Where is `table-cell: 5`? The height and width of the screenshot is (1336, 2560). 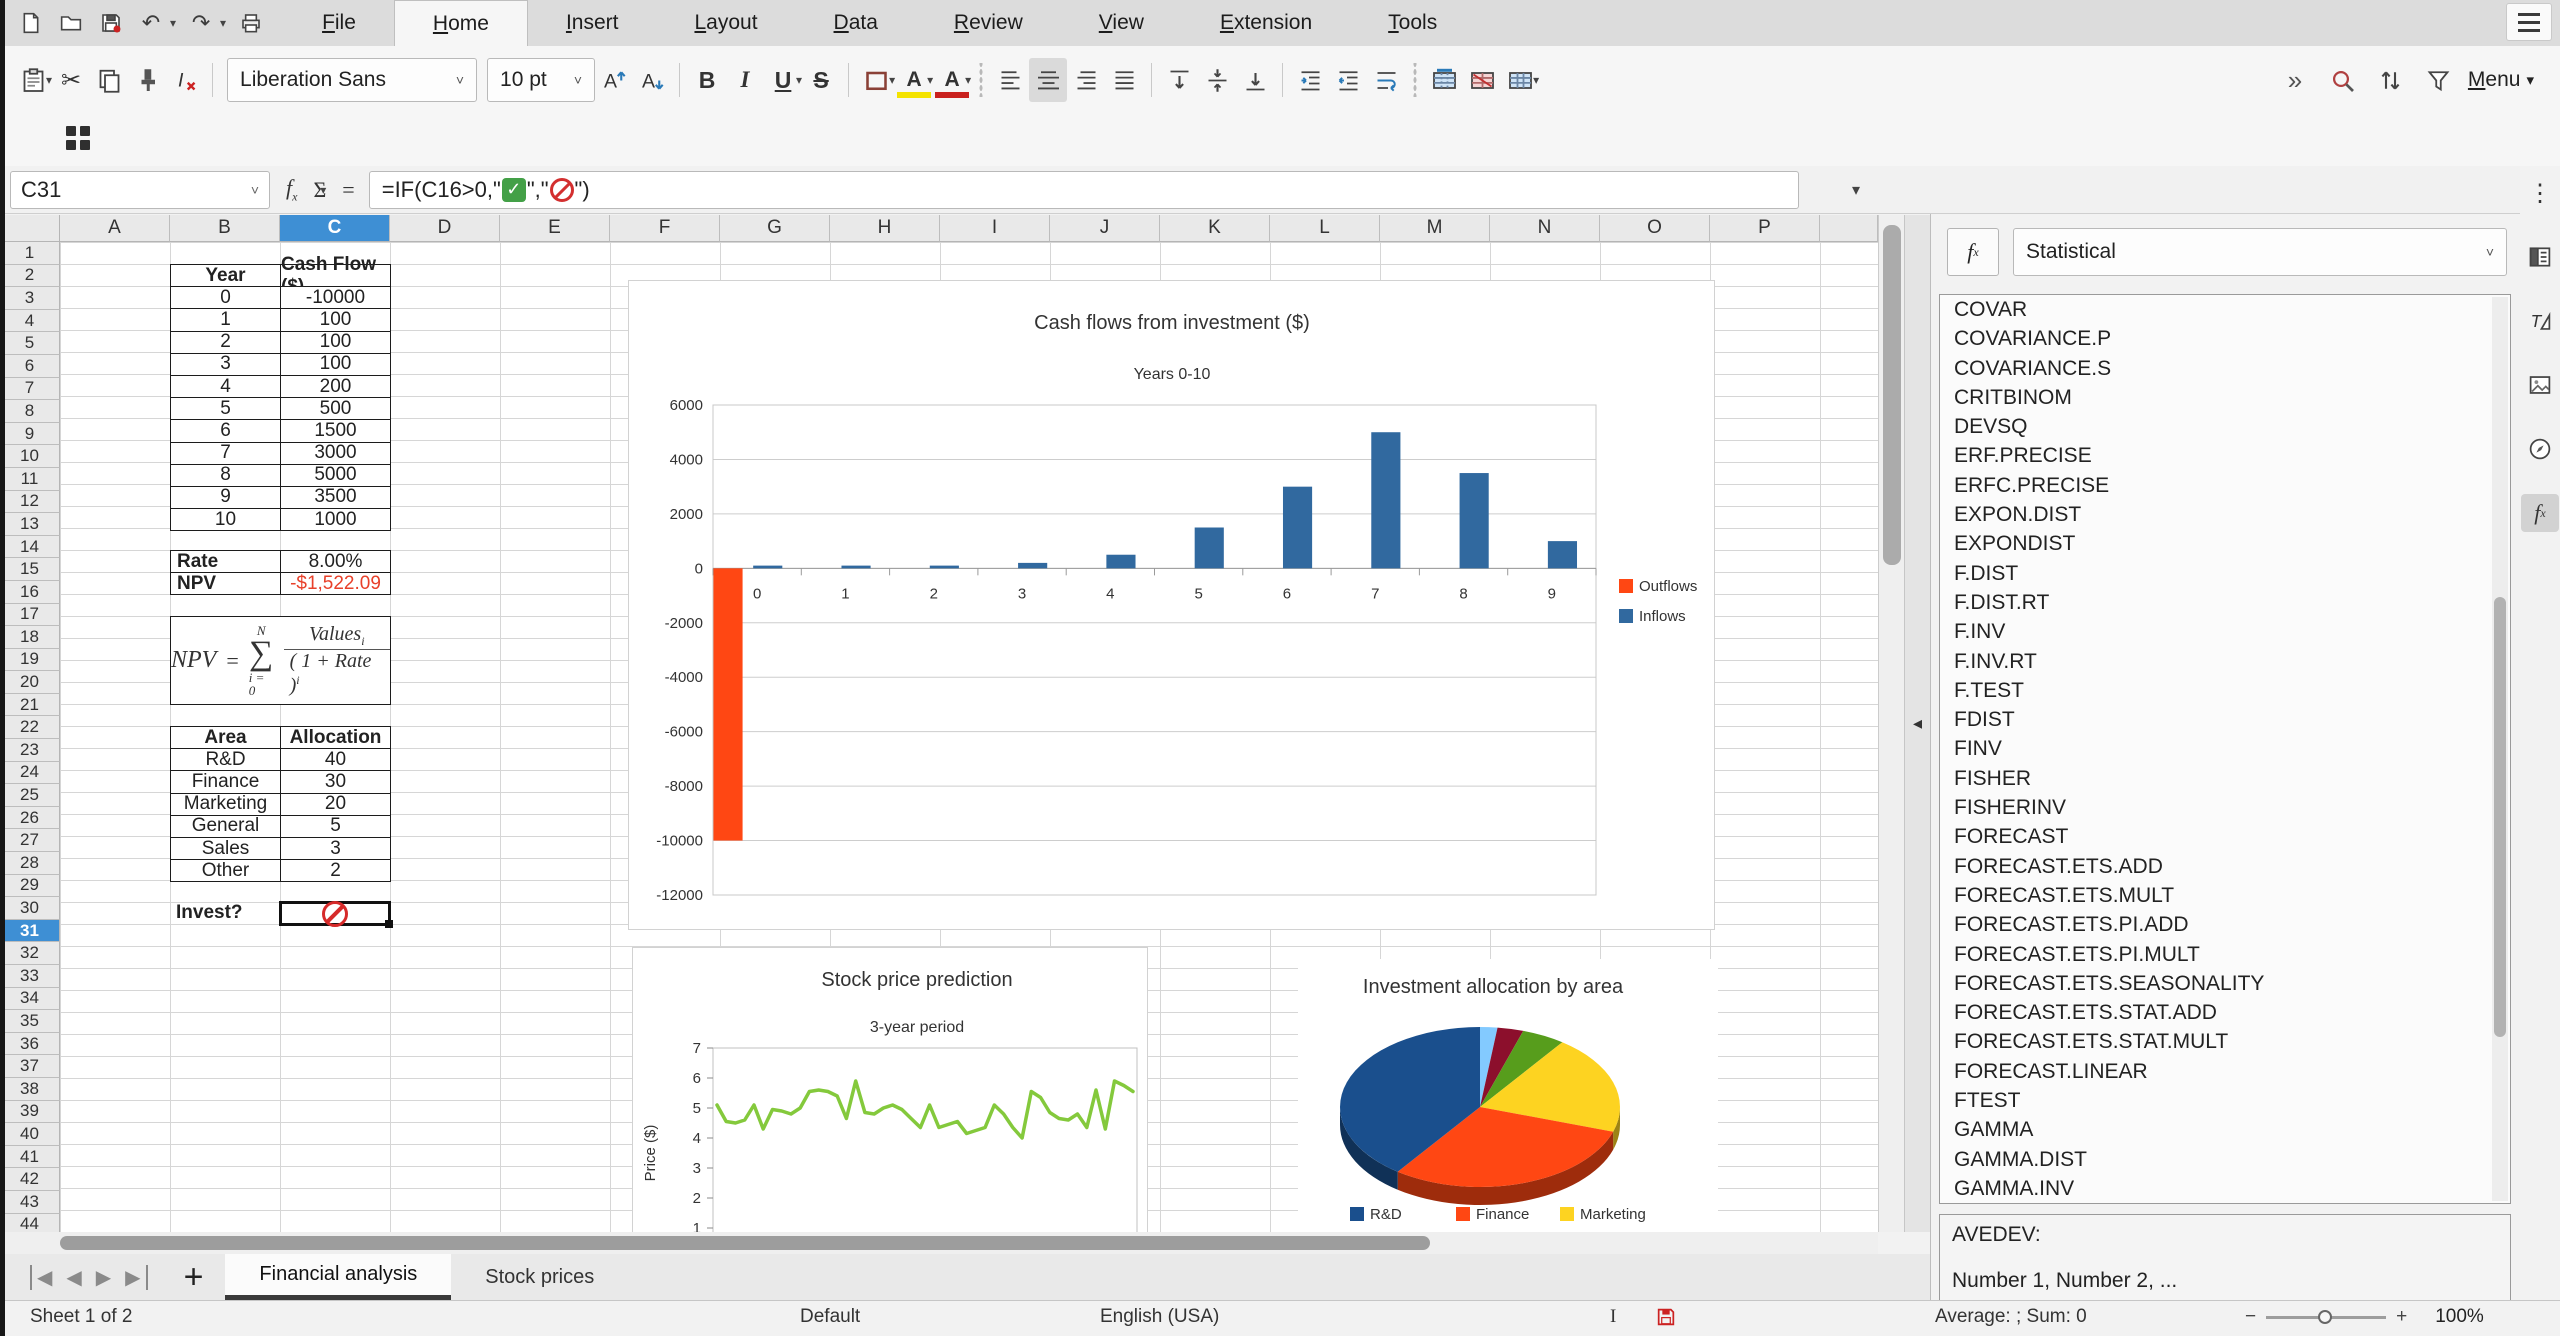 table-cell: 5 is located at coordinates (336, 826).